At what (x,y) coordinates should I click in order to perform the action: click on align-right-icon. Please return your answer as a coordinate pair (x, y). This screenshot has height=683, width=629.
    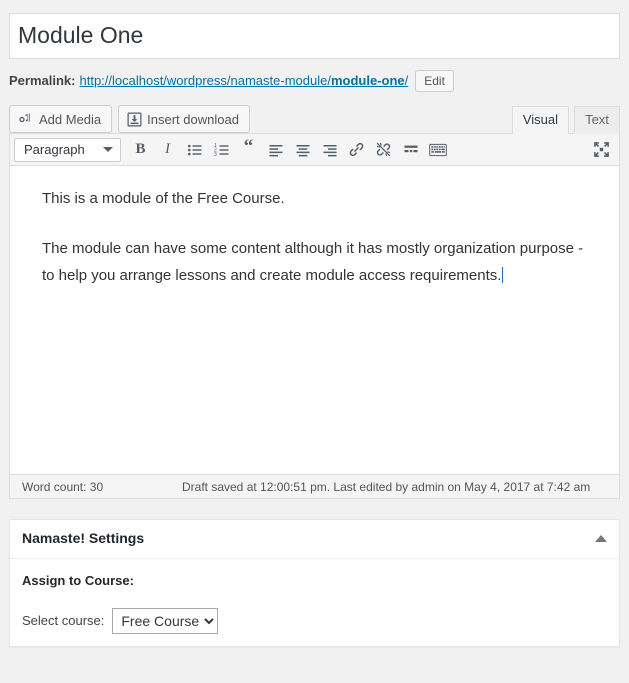
    Looking at the image, I should click on (329, 150).